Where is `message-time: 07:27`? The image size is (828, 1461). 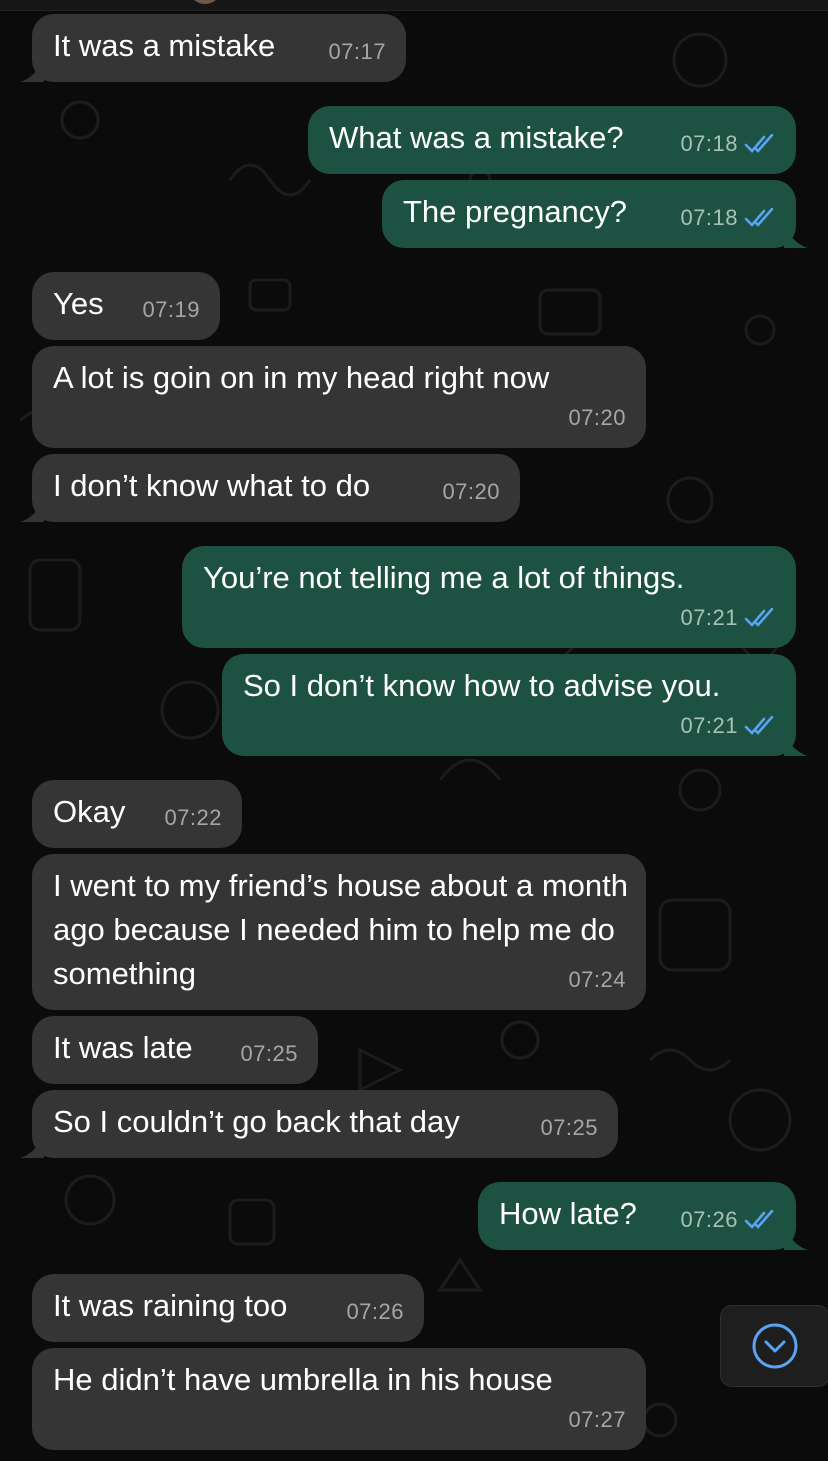 message-time: 07:27 is located at coordinates (597, 1419).